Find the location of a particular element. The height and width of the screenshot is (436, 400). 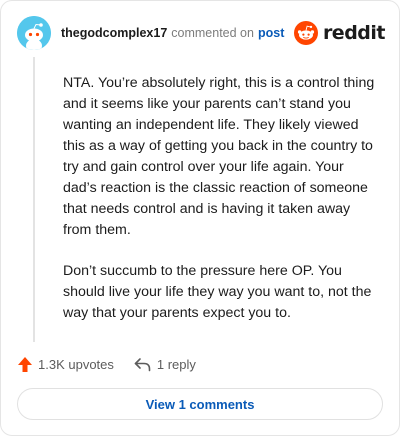

avatar is located at coordinates (34, 33).